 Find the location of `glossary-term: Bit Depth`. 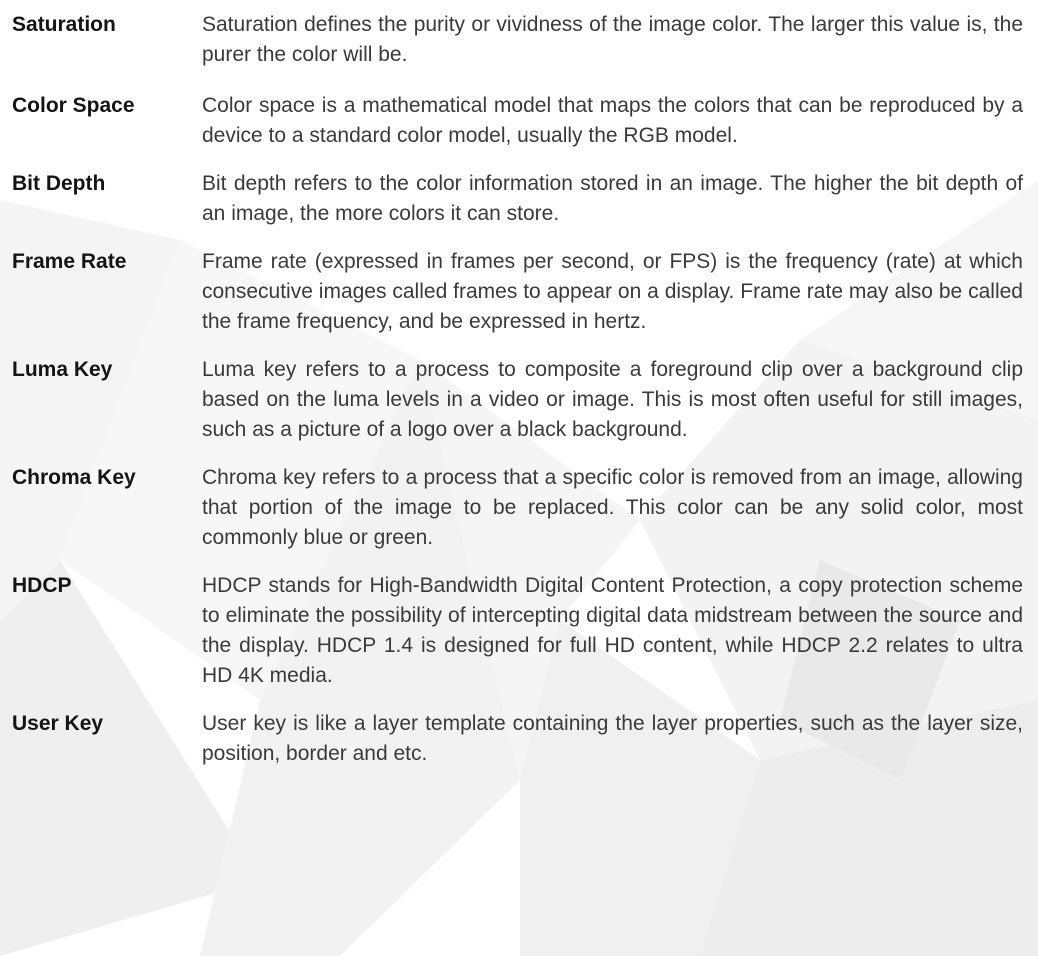

glossary-term: Bit Depth is located at coordinates (59, 183).